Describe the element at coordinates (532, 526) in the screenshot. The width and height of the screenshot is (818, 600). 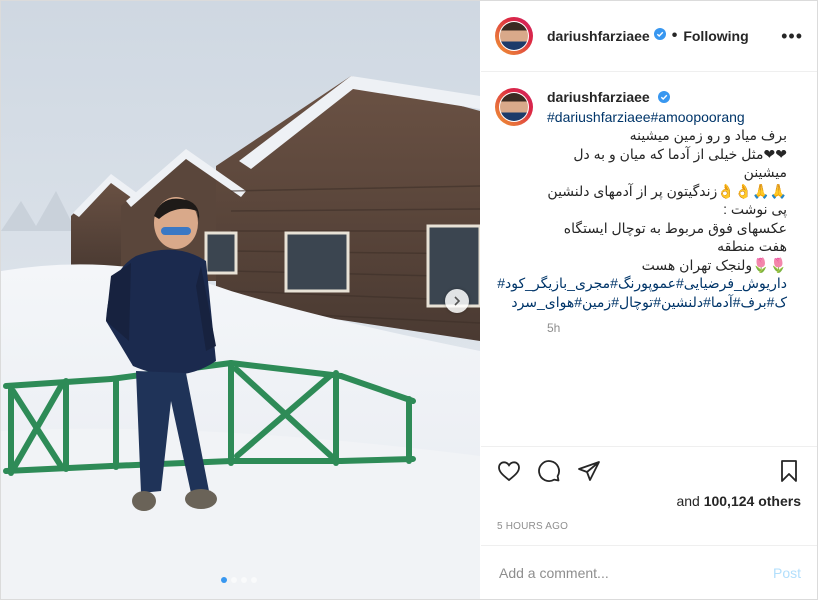
I see `post-timestamp: 5 HOURS AGO` at that location.